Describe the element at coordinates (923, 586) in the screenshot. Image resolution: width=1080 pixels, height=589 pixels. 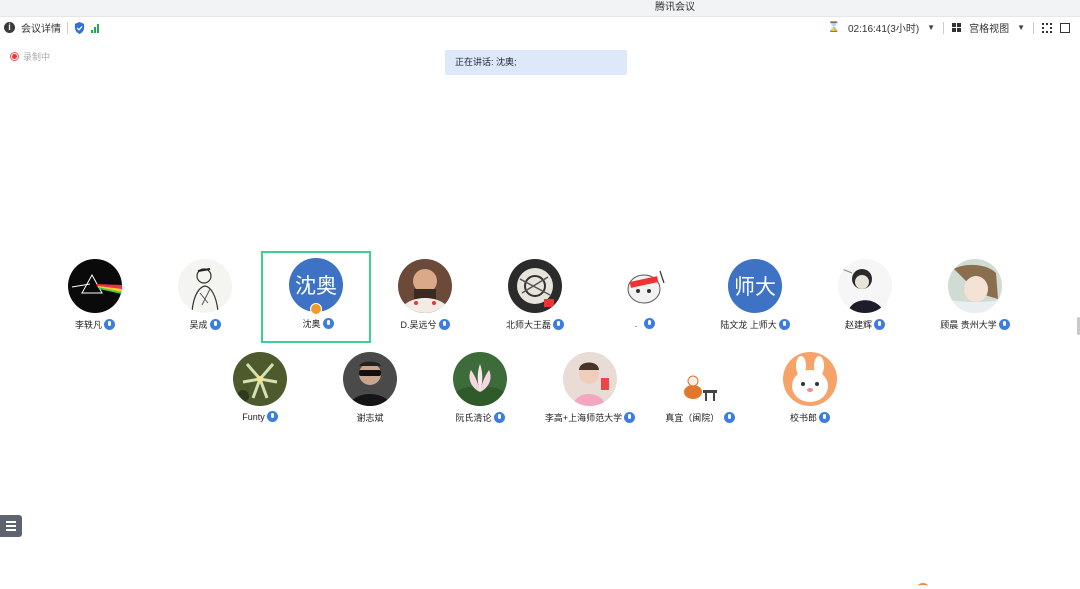
I see `decorative-mark` at that location.